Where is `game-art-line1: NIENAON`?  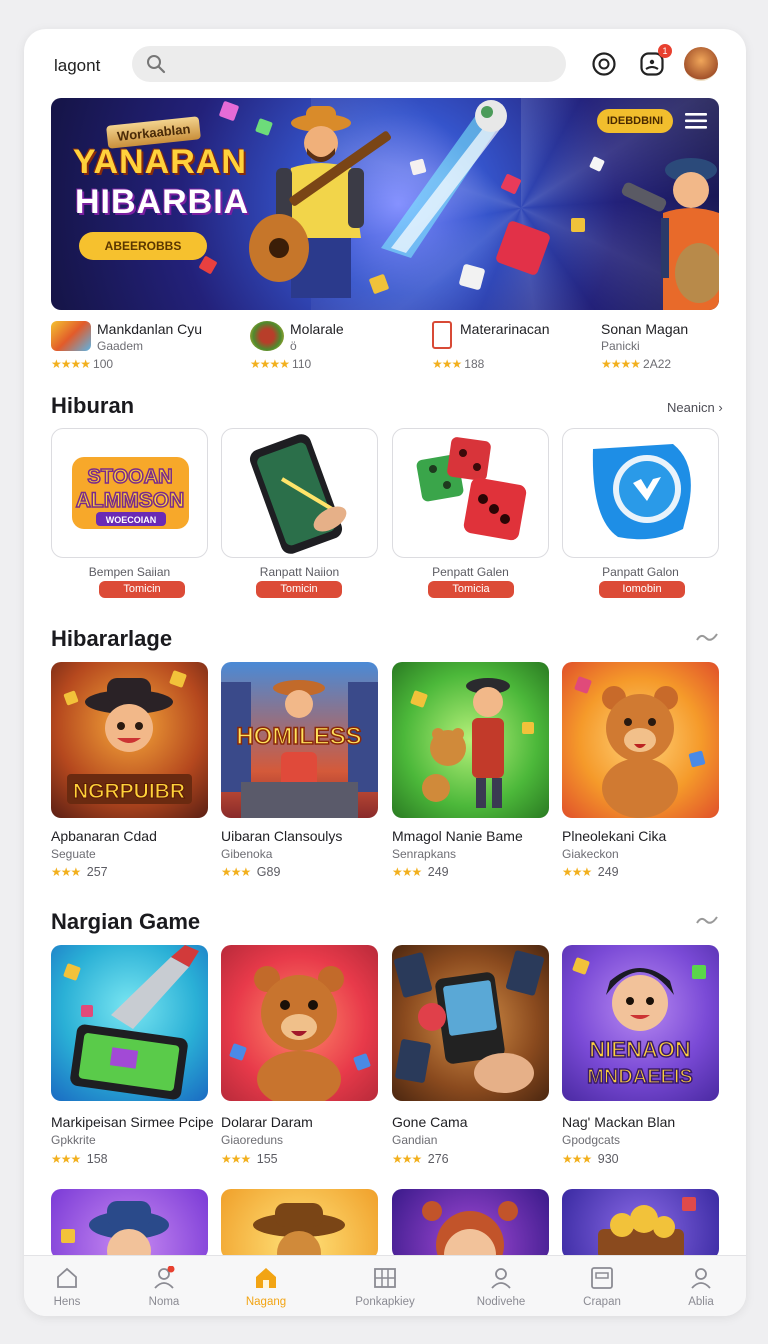 game-art-line1: NIENAON is located at coordinates (639, 1049).